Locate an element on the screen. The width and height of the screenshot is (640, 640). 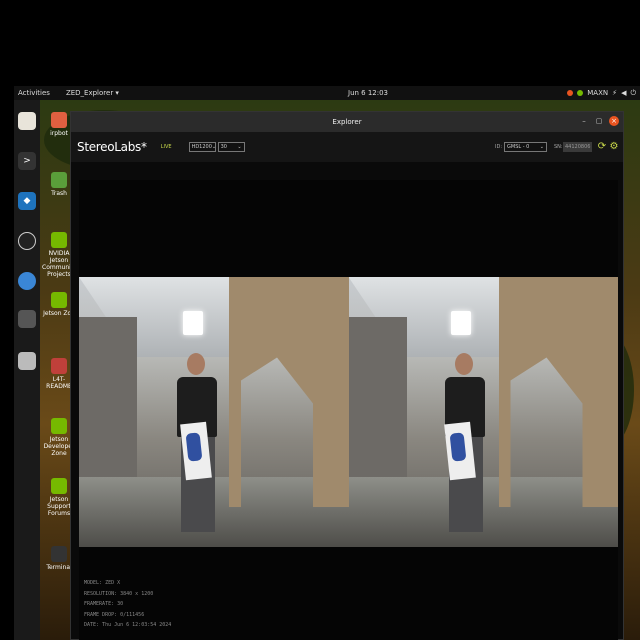
activities-button: Activities is located at coordinates (34, 93).